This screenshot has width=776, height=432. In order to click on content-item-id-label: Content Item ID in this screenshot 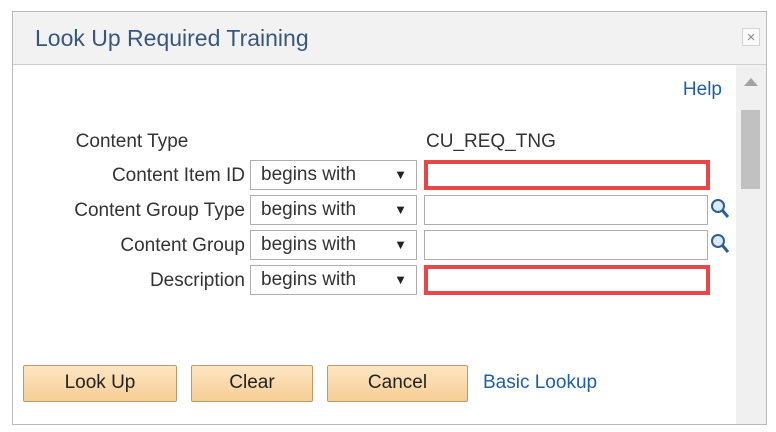, I will do `click(178, 175)`.